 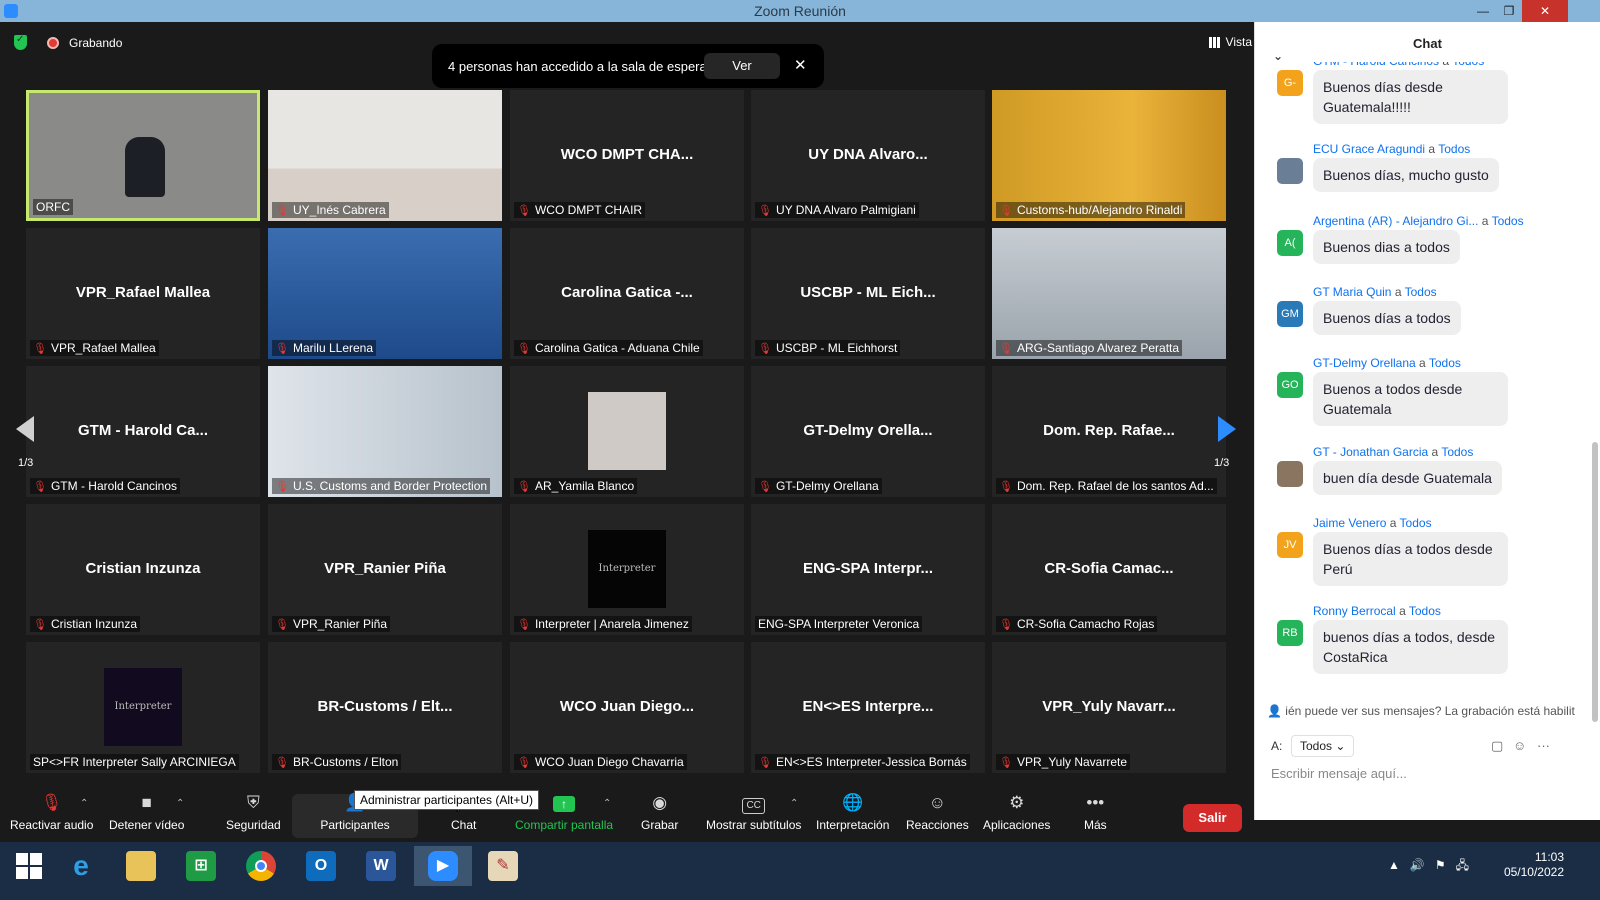 What do you see at coordinates (937, 813) in the screenshot?
I see `reactions-button: ☺ Reacciones` at bounding box center [937, 813].